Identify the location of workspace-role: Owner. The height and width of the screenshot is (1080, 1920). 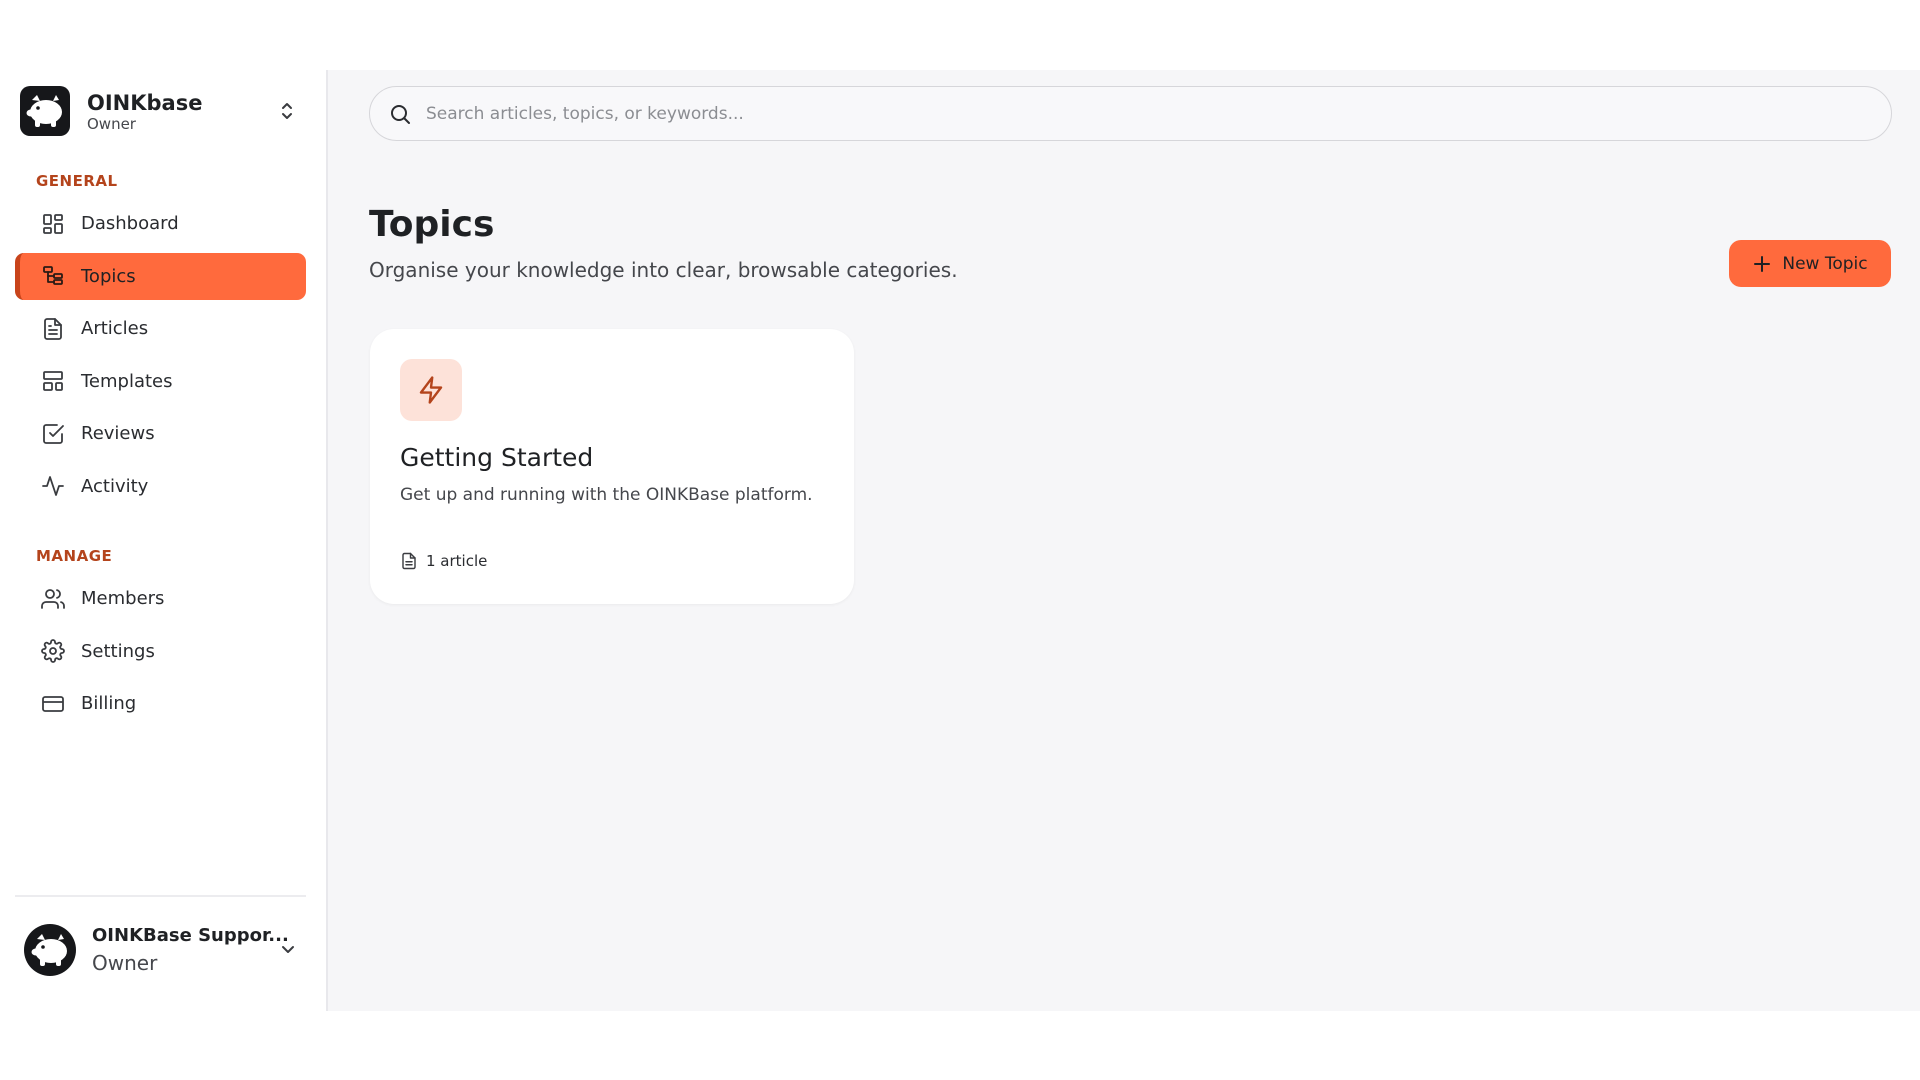
(111, 123).